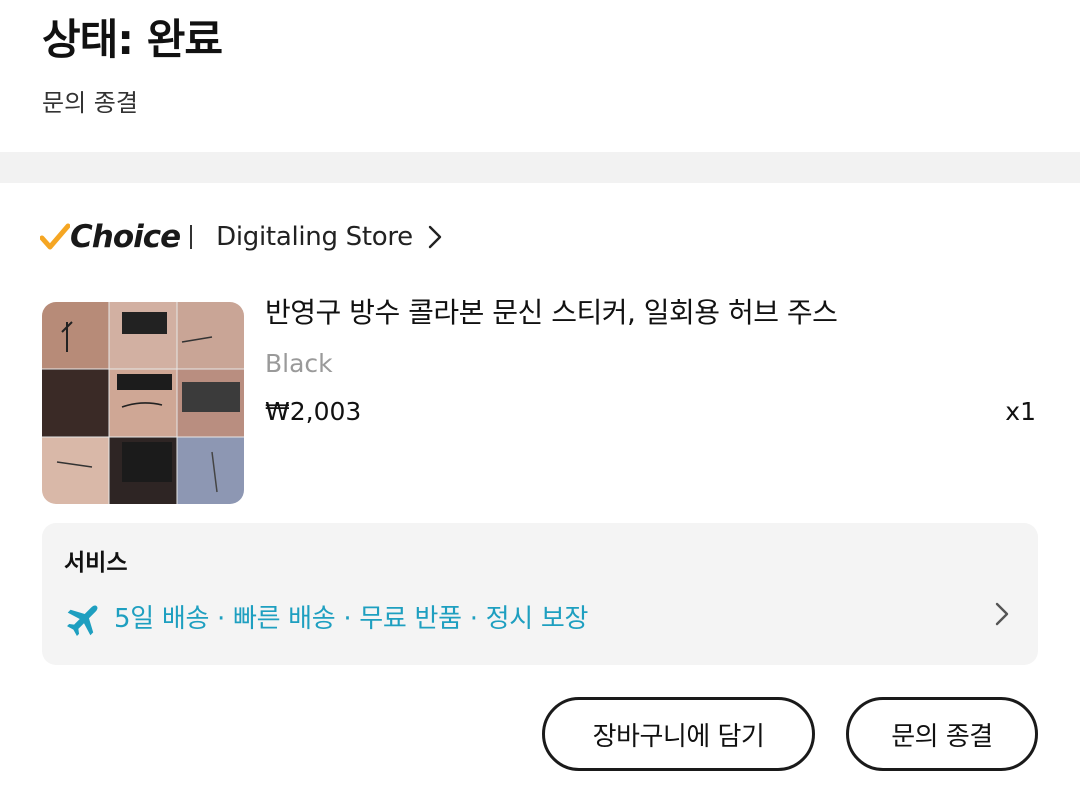  I want to click on service-details-row: 5일 배송 · 빠른 배송 · 무료 반품 · 정시 보장, so click(326, 619).